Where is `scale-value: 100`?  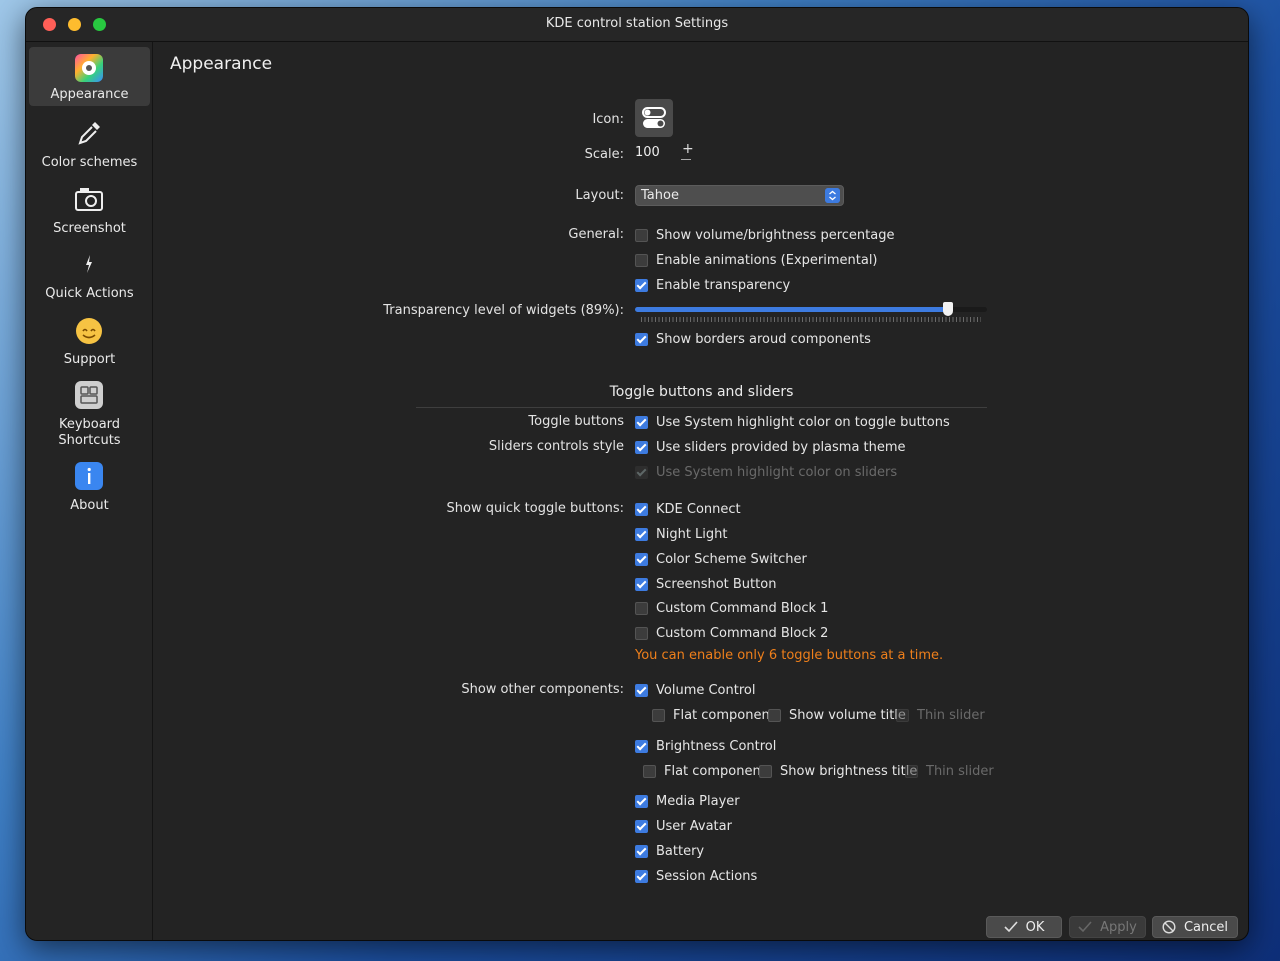 scale-value: 100 is located at coordinates (647, 152).